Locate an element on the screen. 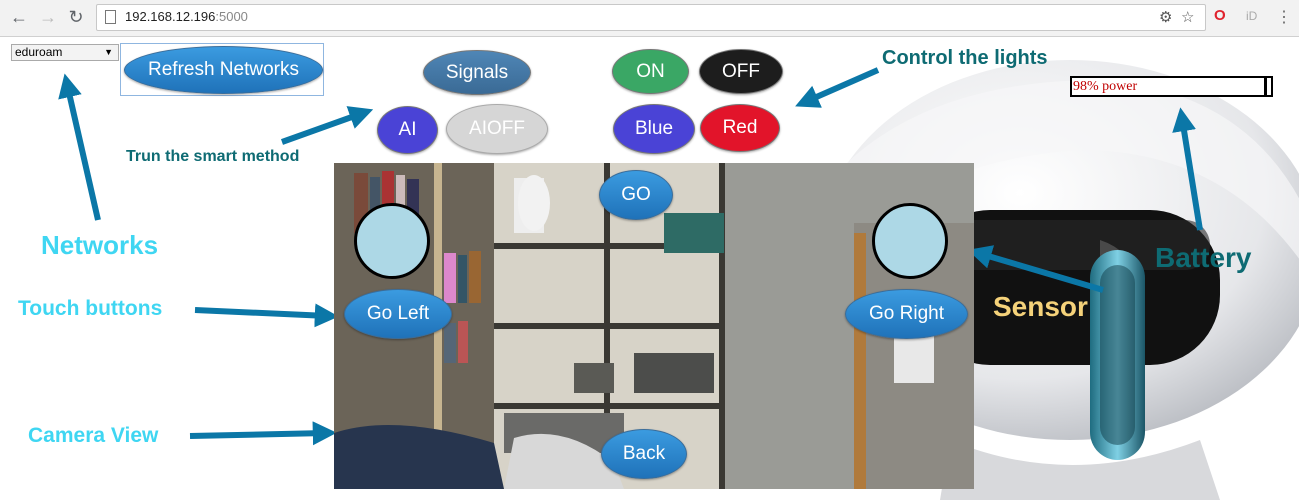  signals-button: Signals is located at coordinates (477, 72).